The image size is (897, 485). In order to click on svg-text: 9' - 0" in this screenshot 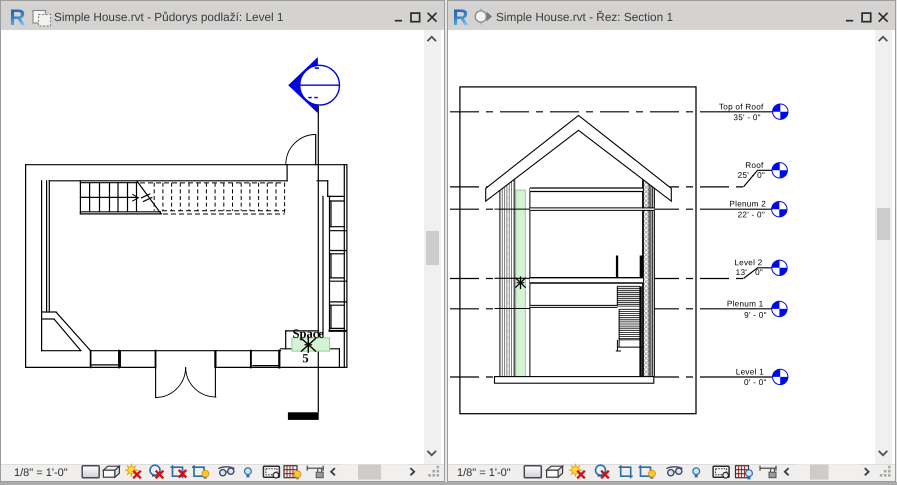, I will do `click(755, 314)`.